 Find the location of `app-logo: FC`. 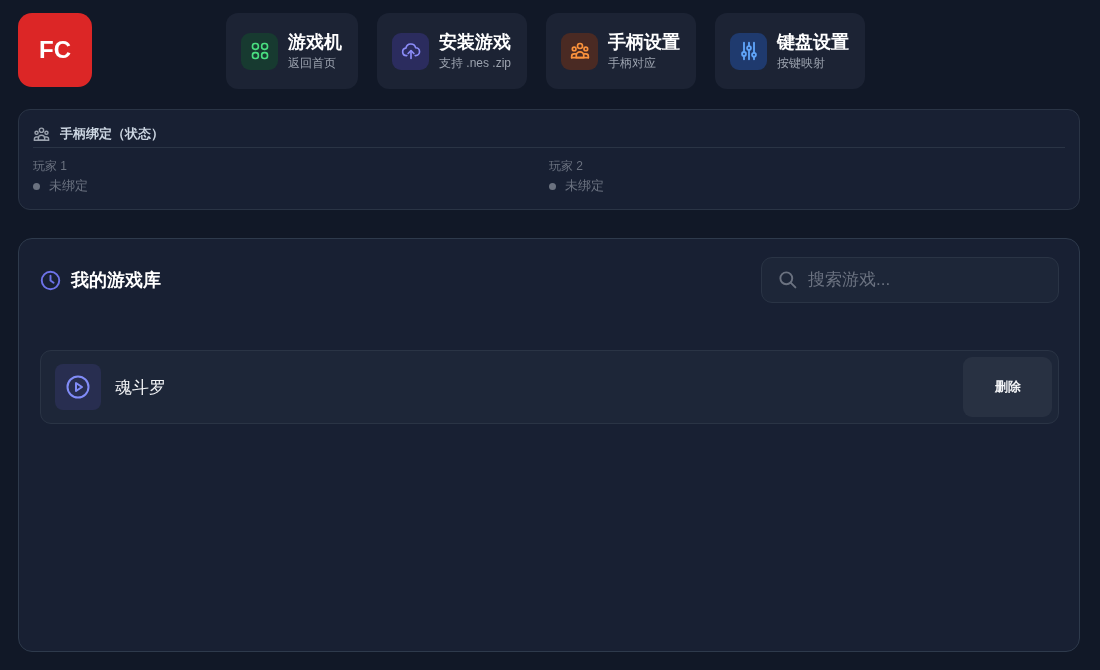

app-logo: FC is located at coordinates (55, 50).